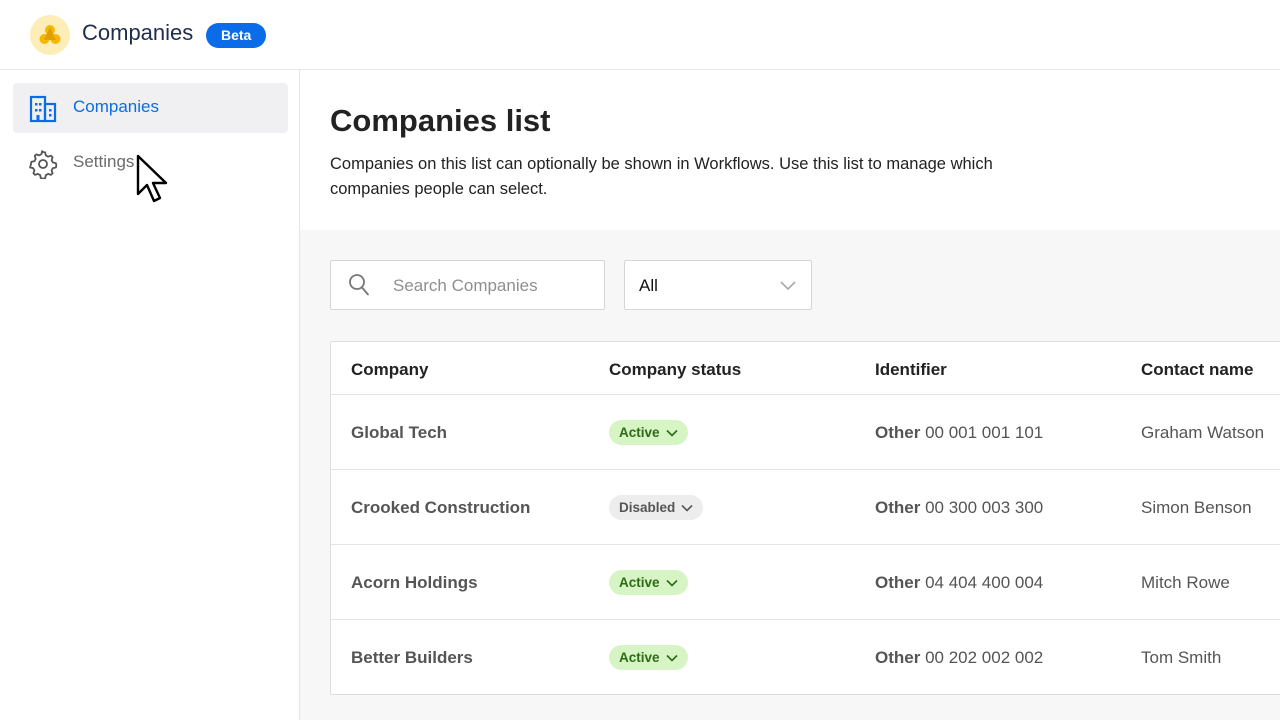 The width and height of the screenshot is (1280, 720). I want to click on status-filter-value: All, so click(648, 285).